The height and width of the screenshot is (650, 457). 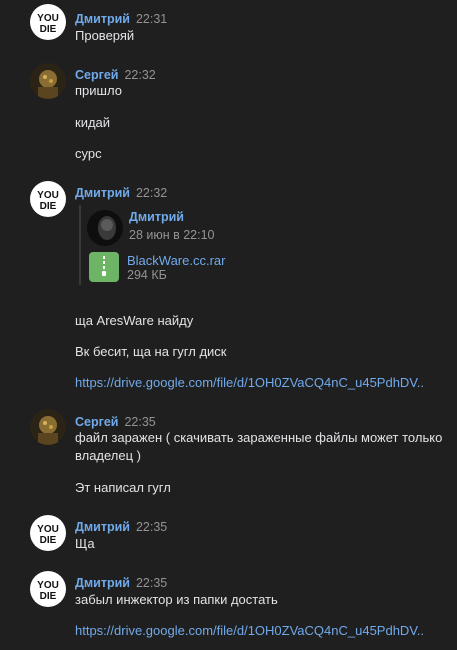 What do you see at coordinates (105, 35) in the screenshot?
I see `message-text: Проверяй` at bounding box center [105, 35].